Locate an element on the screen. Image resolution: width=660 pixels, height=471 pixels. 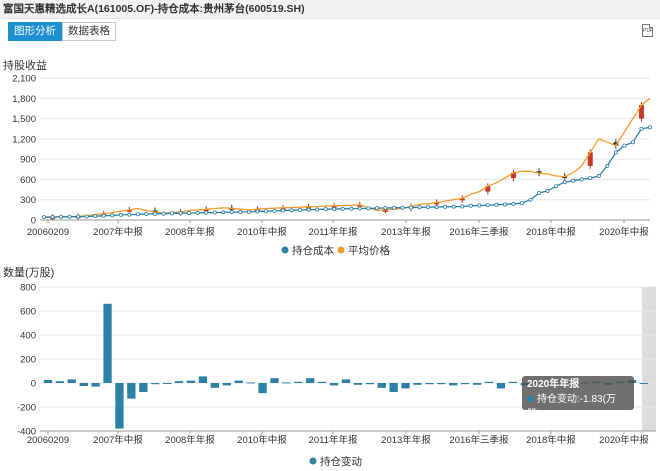
x-tick-label: 2018年中报 is located at coordinates (551, 440).